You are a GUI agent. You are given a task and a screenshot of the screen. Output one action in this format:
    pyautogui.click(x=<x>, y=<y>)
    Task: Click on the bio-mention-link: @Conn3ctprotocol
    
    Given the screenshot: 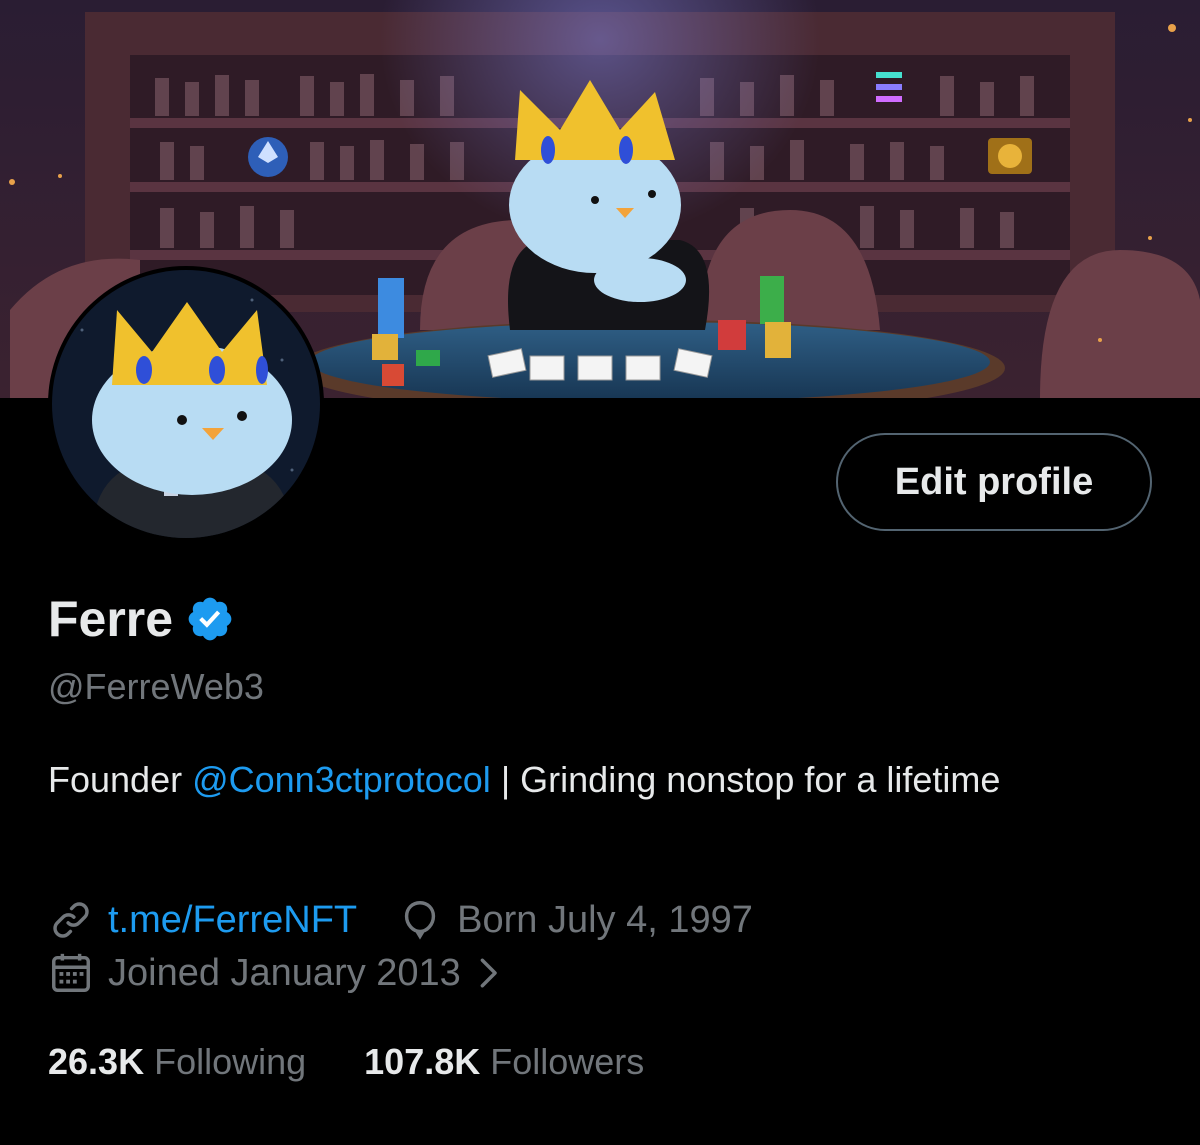 What is the action you would take?
    pyautogui.click(x=341, y=779)
    